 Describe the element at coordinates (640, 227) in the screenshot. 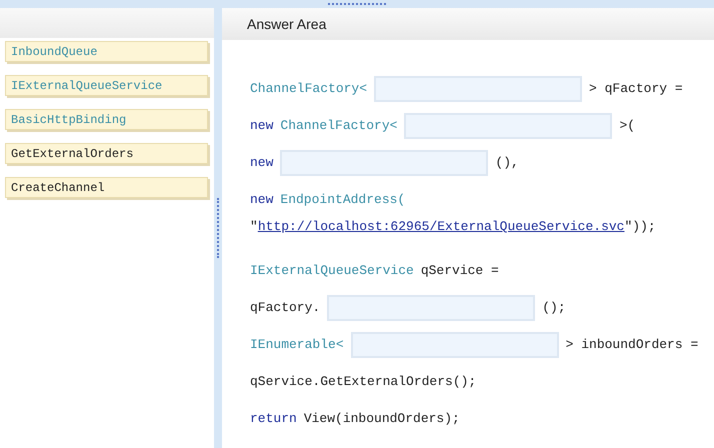

I see `code-text: "));` at that location.